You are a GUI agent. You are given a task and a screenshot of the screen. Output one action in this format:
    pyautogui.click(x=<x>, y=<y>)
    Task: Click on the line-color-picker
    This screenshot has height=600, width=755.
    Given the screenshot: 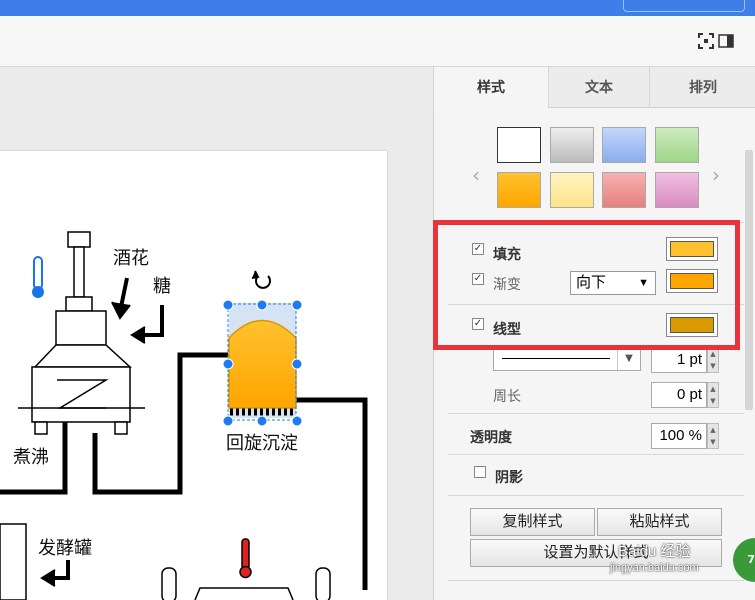 What is the action you would take?
    pyautogui.click(x=692, y=325)
    